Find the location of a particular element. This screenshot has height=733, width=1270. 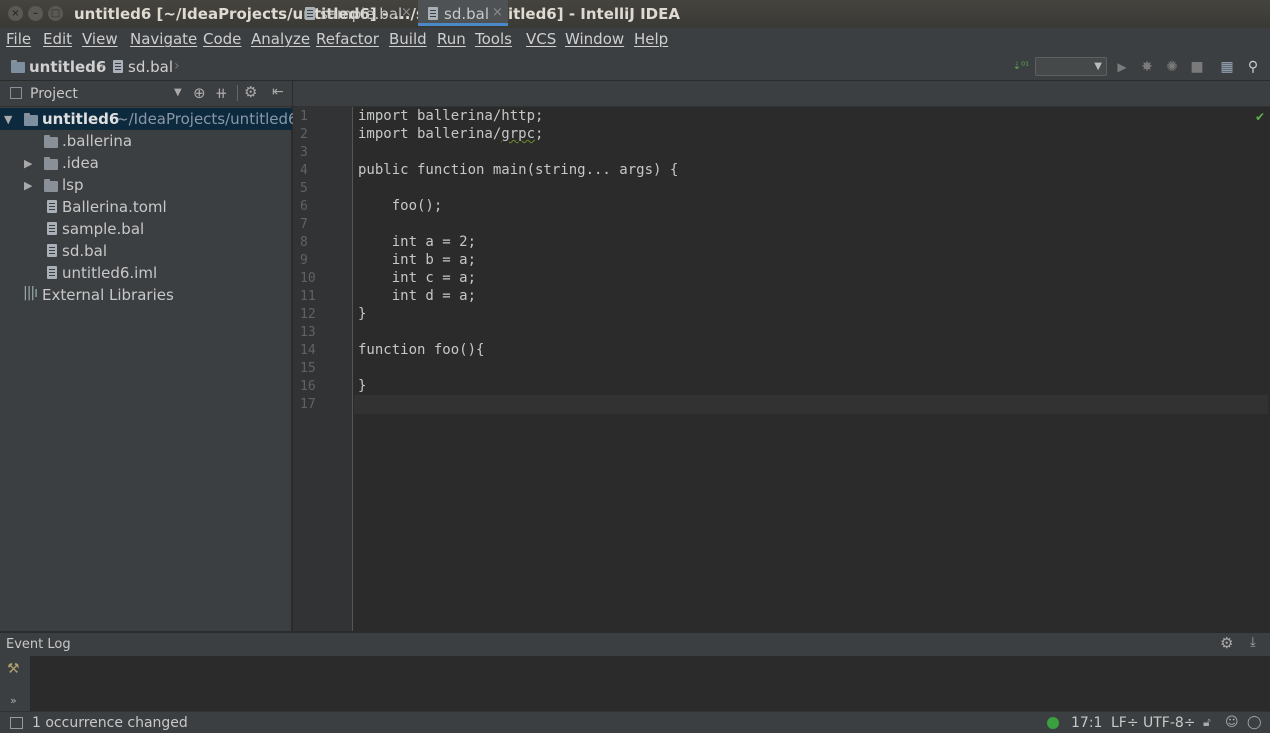

inspection-ok-icon: ✔ is located at coordinates (1260, 117).